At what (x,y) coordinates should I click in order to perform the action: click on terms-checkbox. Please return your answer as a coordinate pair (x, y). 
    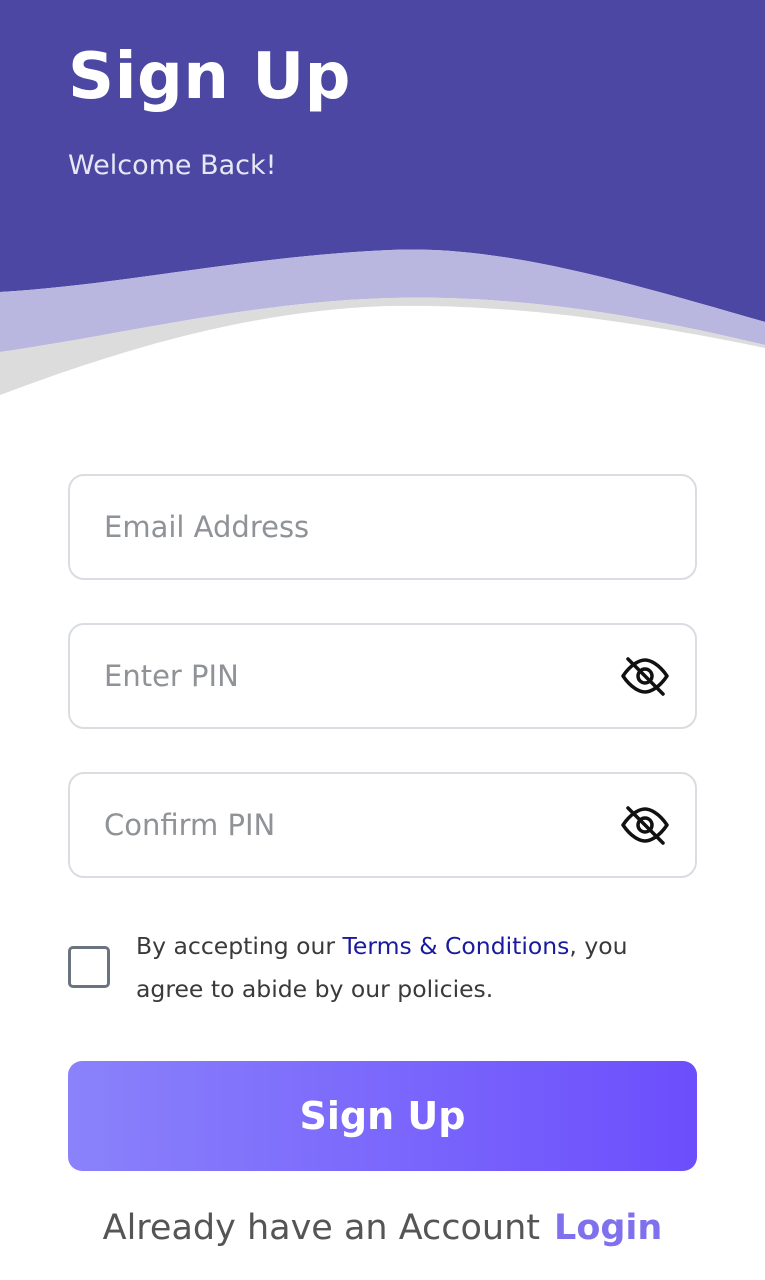
    Looking at the image, I should click on (89, 967).